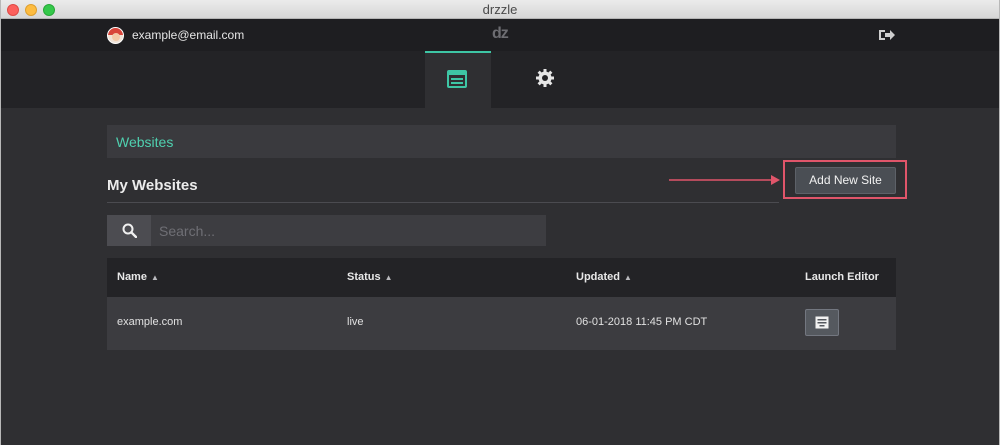 Image resolution: width=1000 pixels, height=445 pixels. Describe the element at coordinates (145, 142) in the screenshot. I see `section-title: Websites` at that location.